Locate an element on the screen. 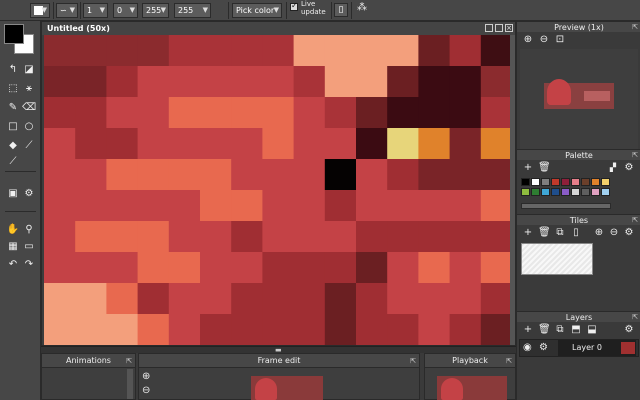 The width and height of the screenshot is (640, 400). zoom-out-icon: ⊖ is located at coordinates (148, 391).